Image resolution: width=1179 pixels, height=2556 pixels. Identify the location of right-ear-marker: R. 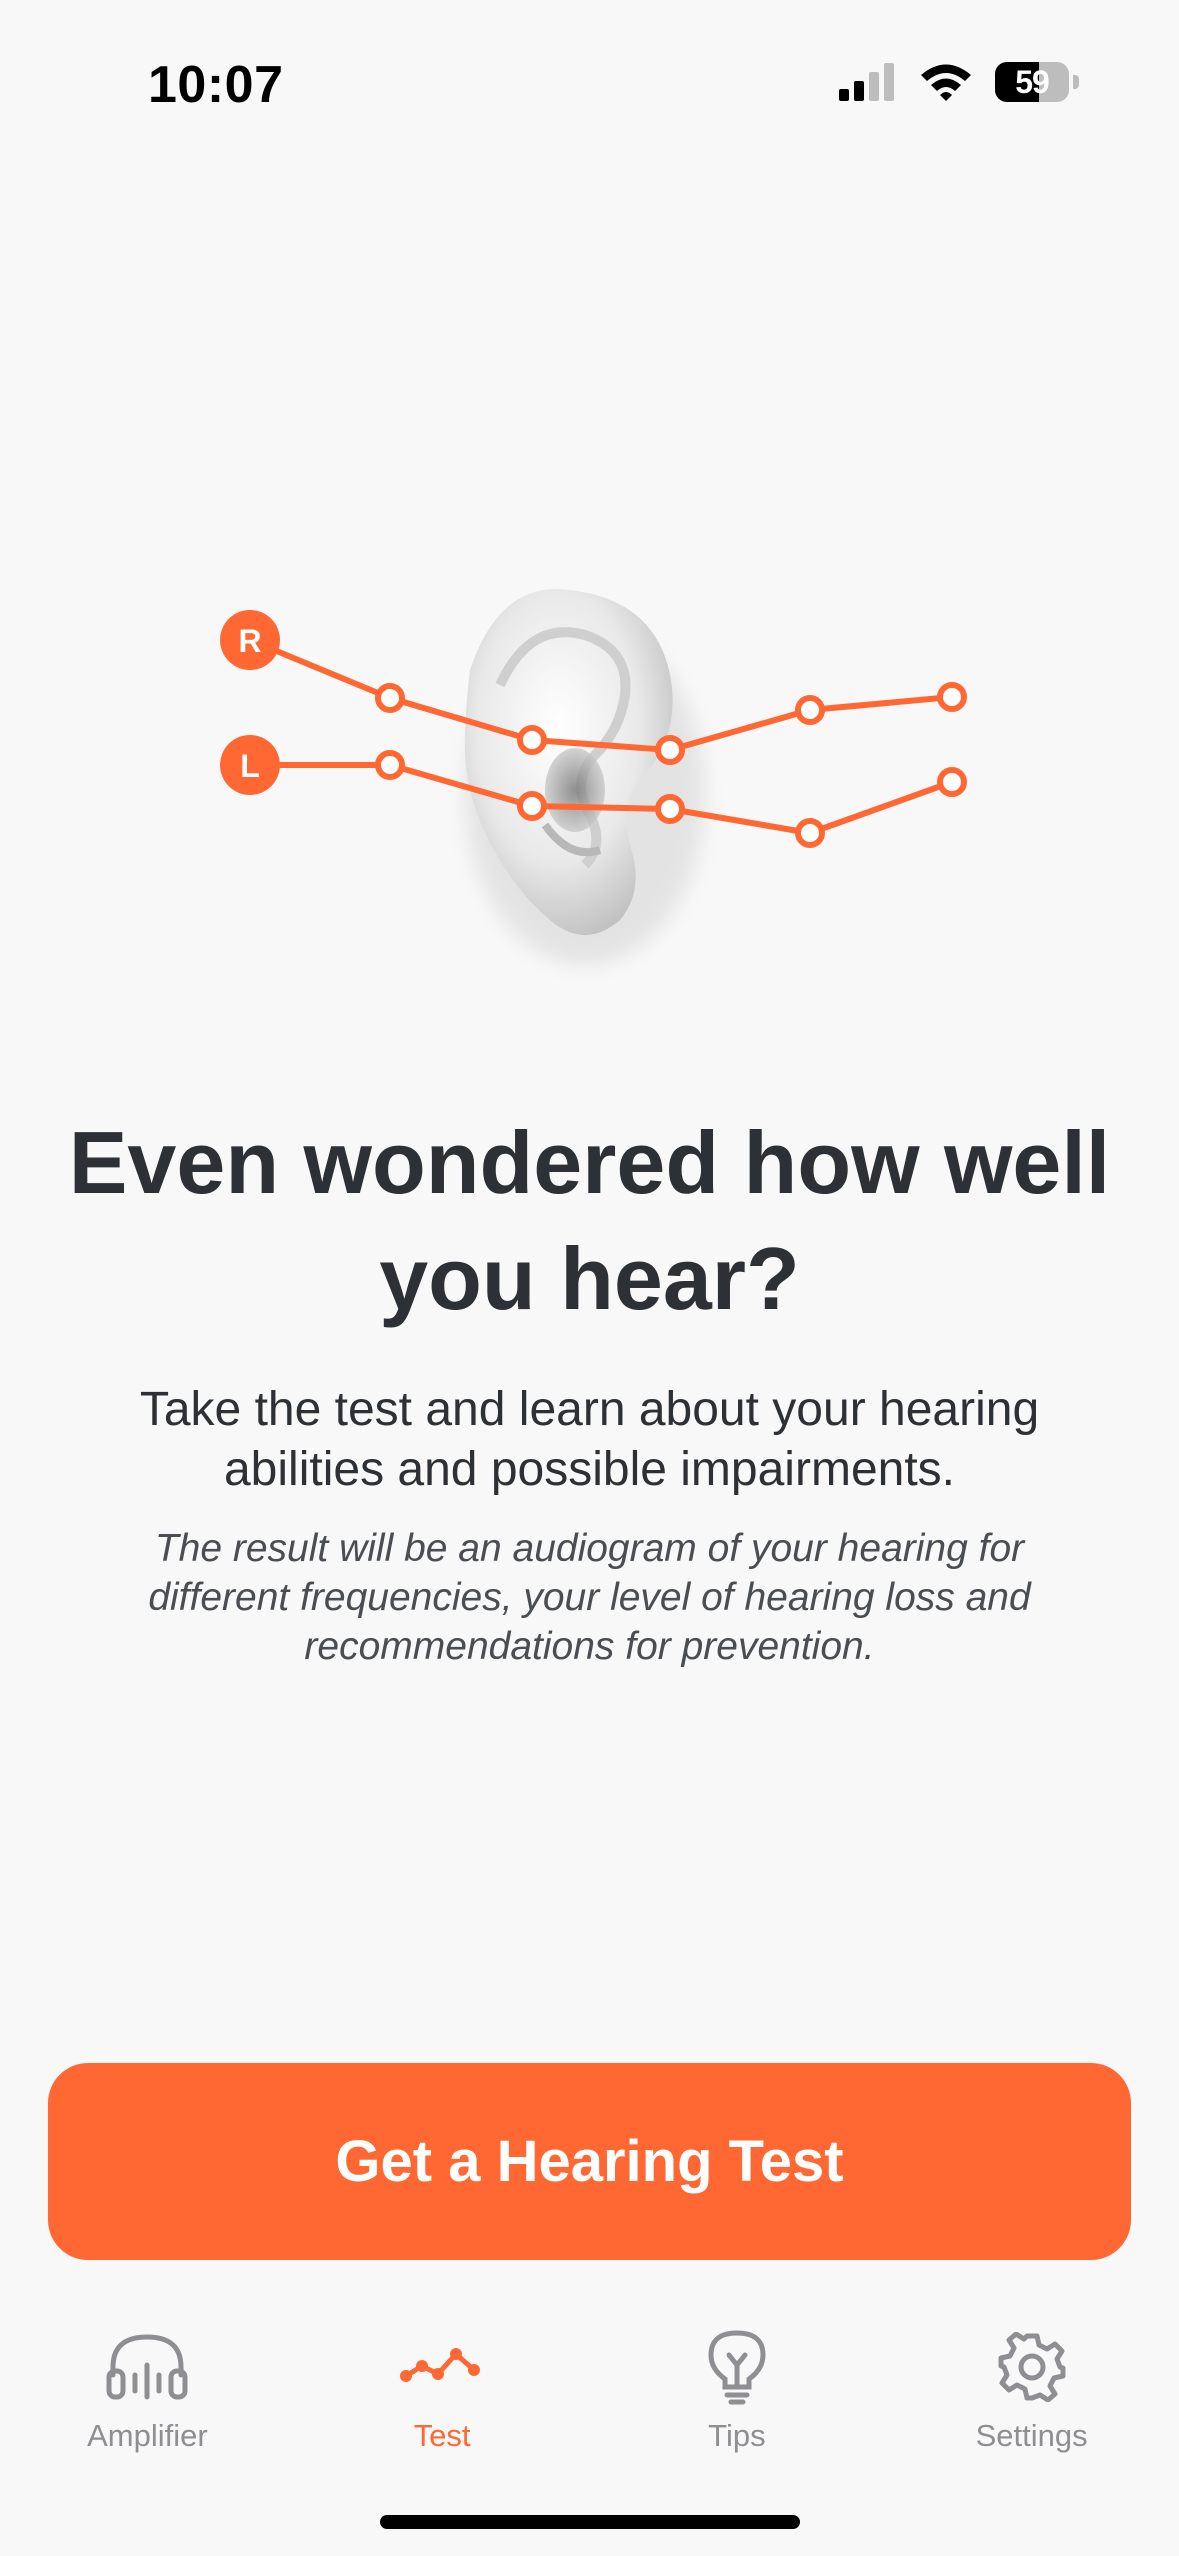
(249, 641).